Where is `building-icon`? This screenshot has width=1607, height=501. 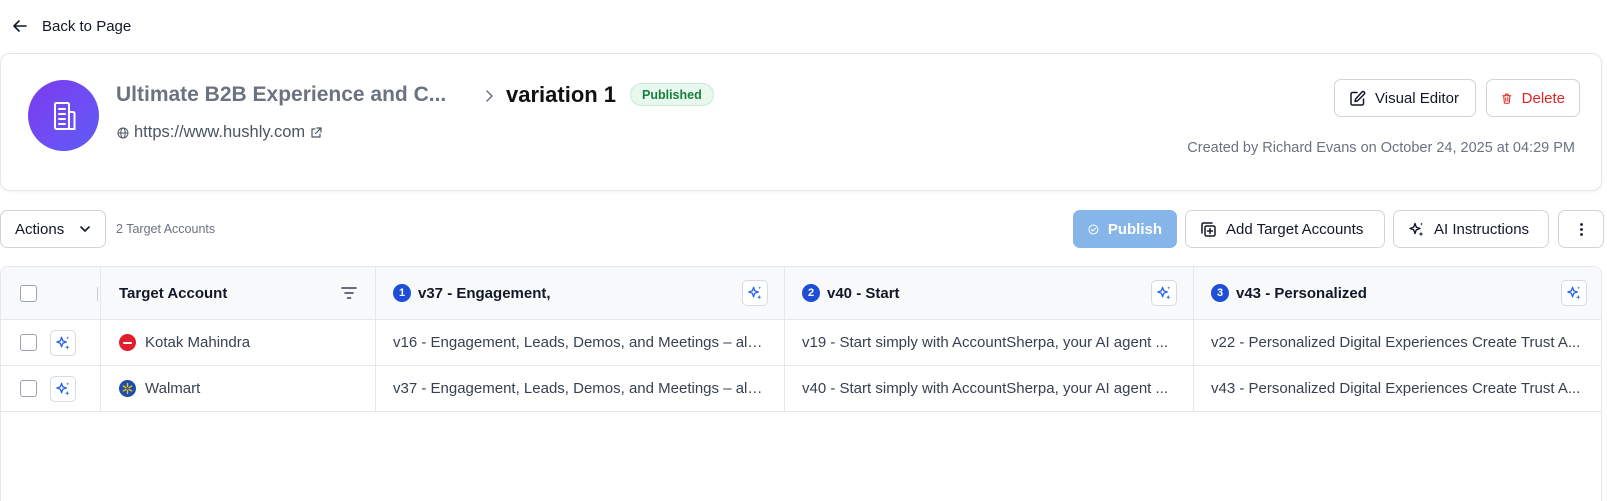
building-icon is located at coordinates (64, 115).